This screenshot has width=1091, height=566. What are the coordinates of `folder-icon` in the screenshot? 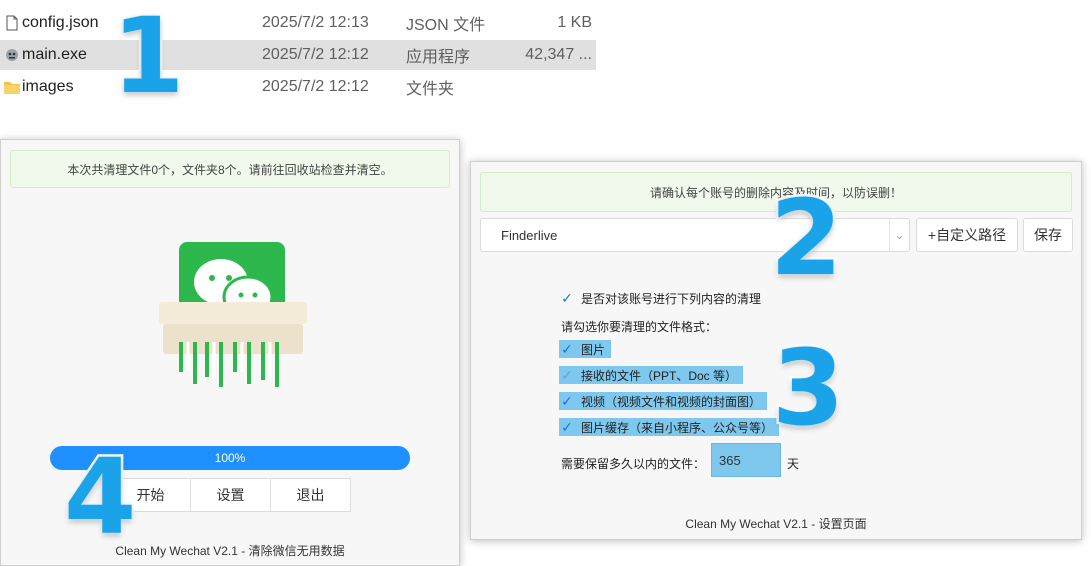 It's located at (12, 87).